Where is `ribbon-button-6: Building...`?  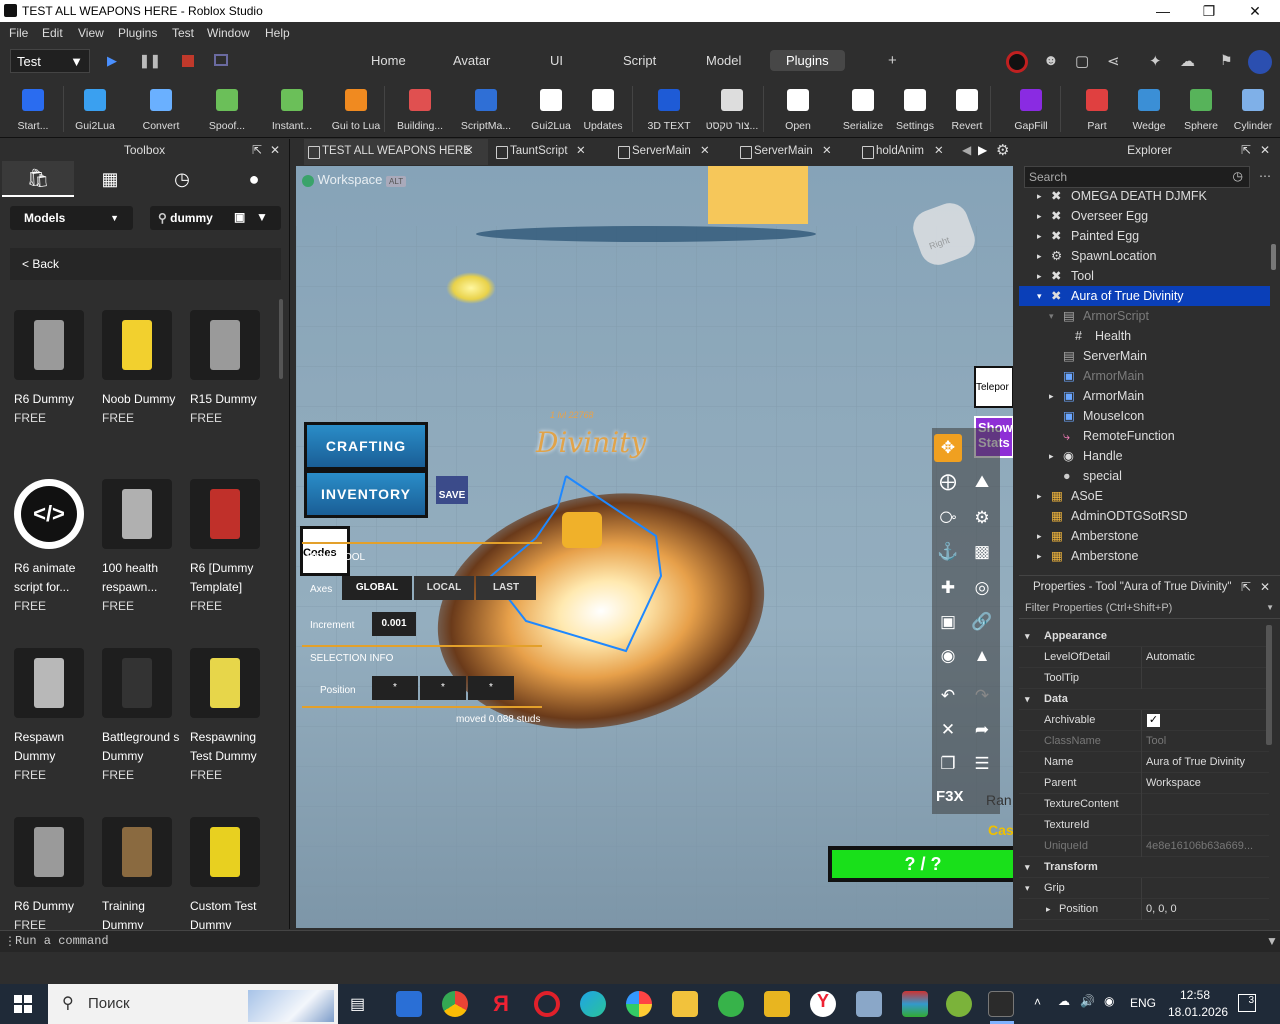 ribbon-button-6: Building... is located at coordinates (420, 107).